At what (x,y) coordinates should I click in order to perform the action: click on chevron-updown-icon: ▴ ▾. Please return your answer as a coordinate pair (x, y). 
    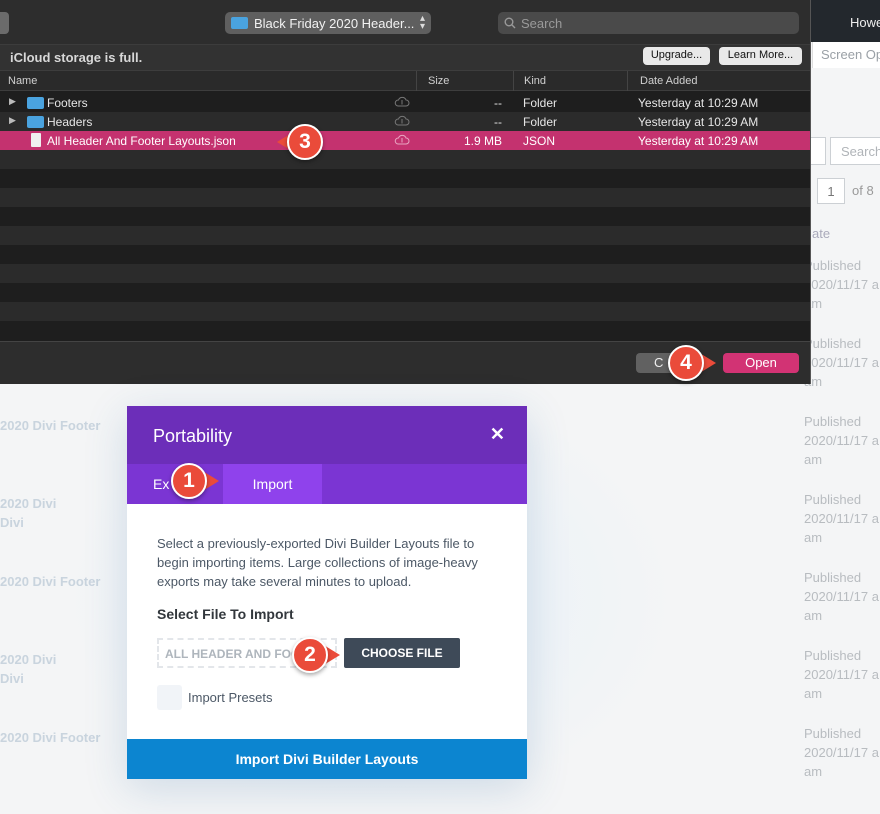
    Looking at the image, I should click on (422, 22).